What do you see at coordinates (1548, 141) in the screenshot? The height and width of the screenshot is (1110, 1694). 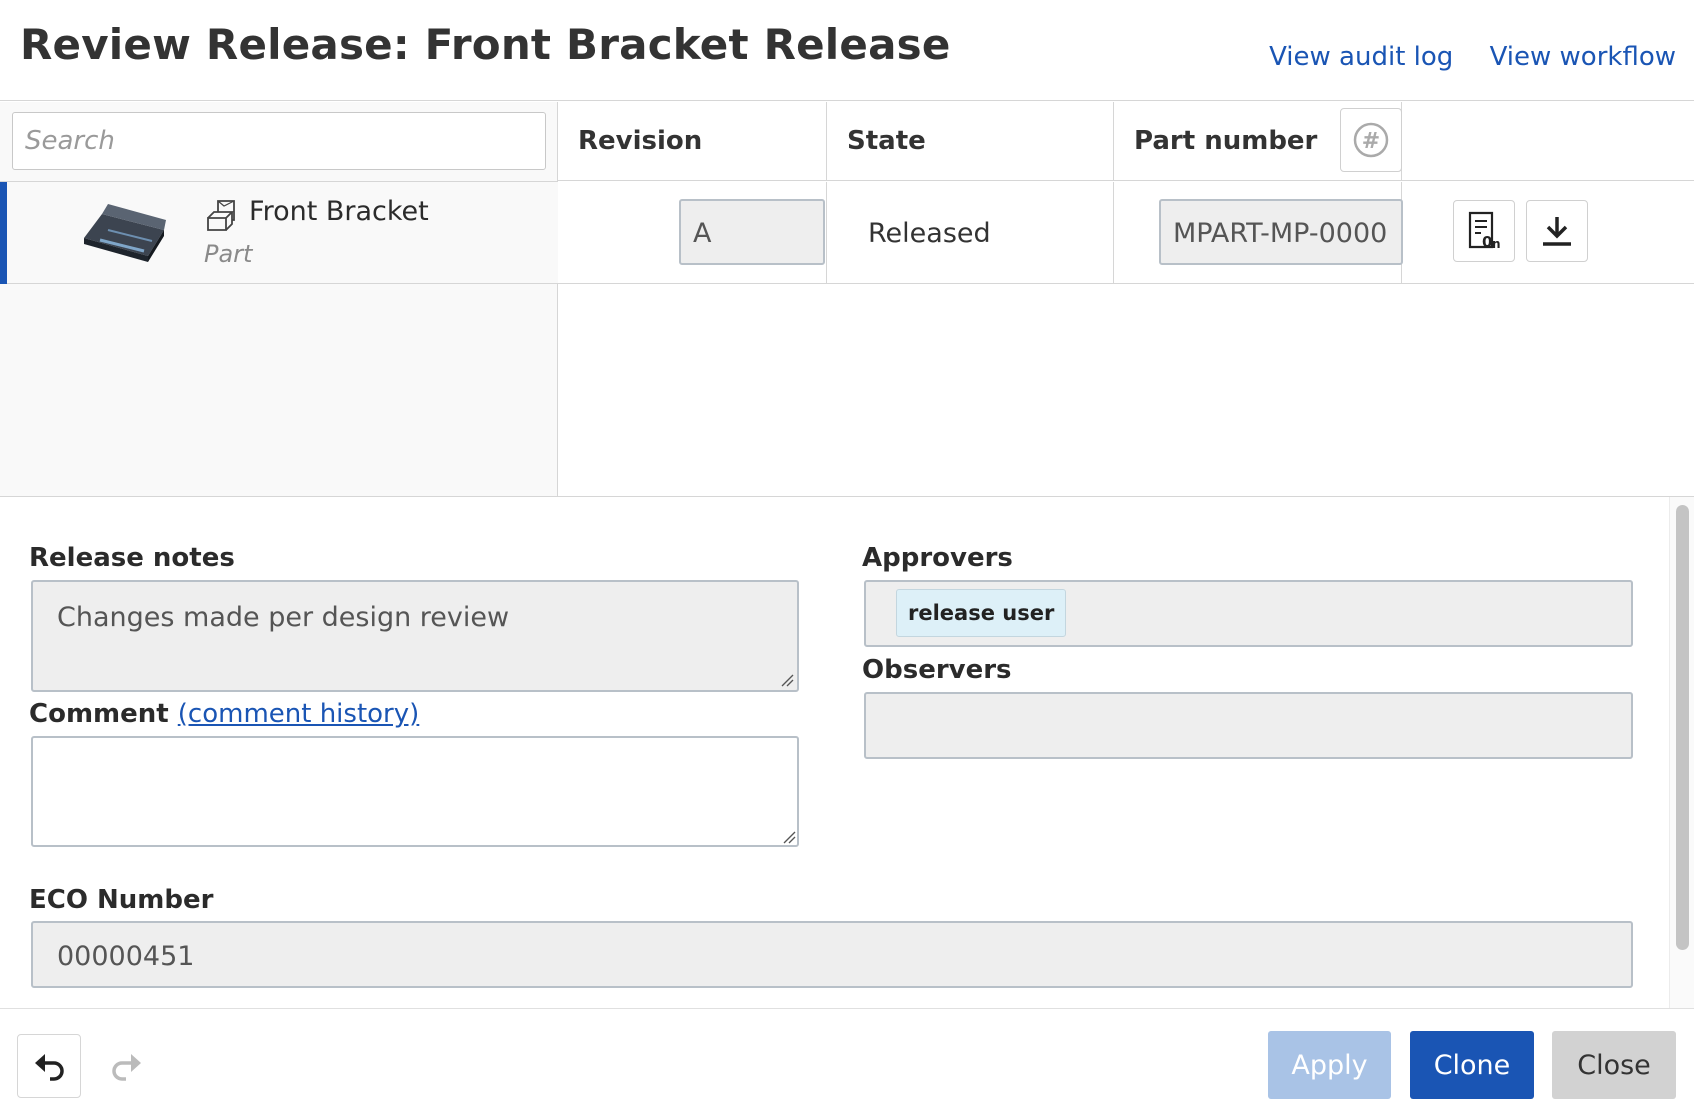 I see `column-header-actions` at bounding box center [1548, 141].